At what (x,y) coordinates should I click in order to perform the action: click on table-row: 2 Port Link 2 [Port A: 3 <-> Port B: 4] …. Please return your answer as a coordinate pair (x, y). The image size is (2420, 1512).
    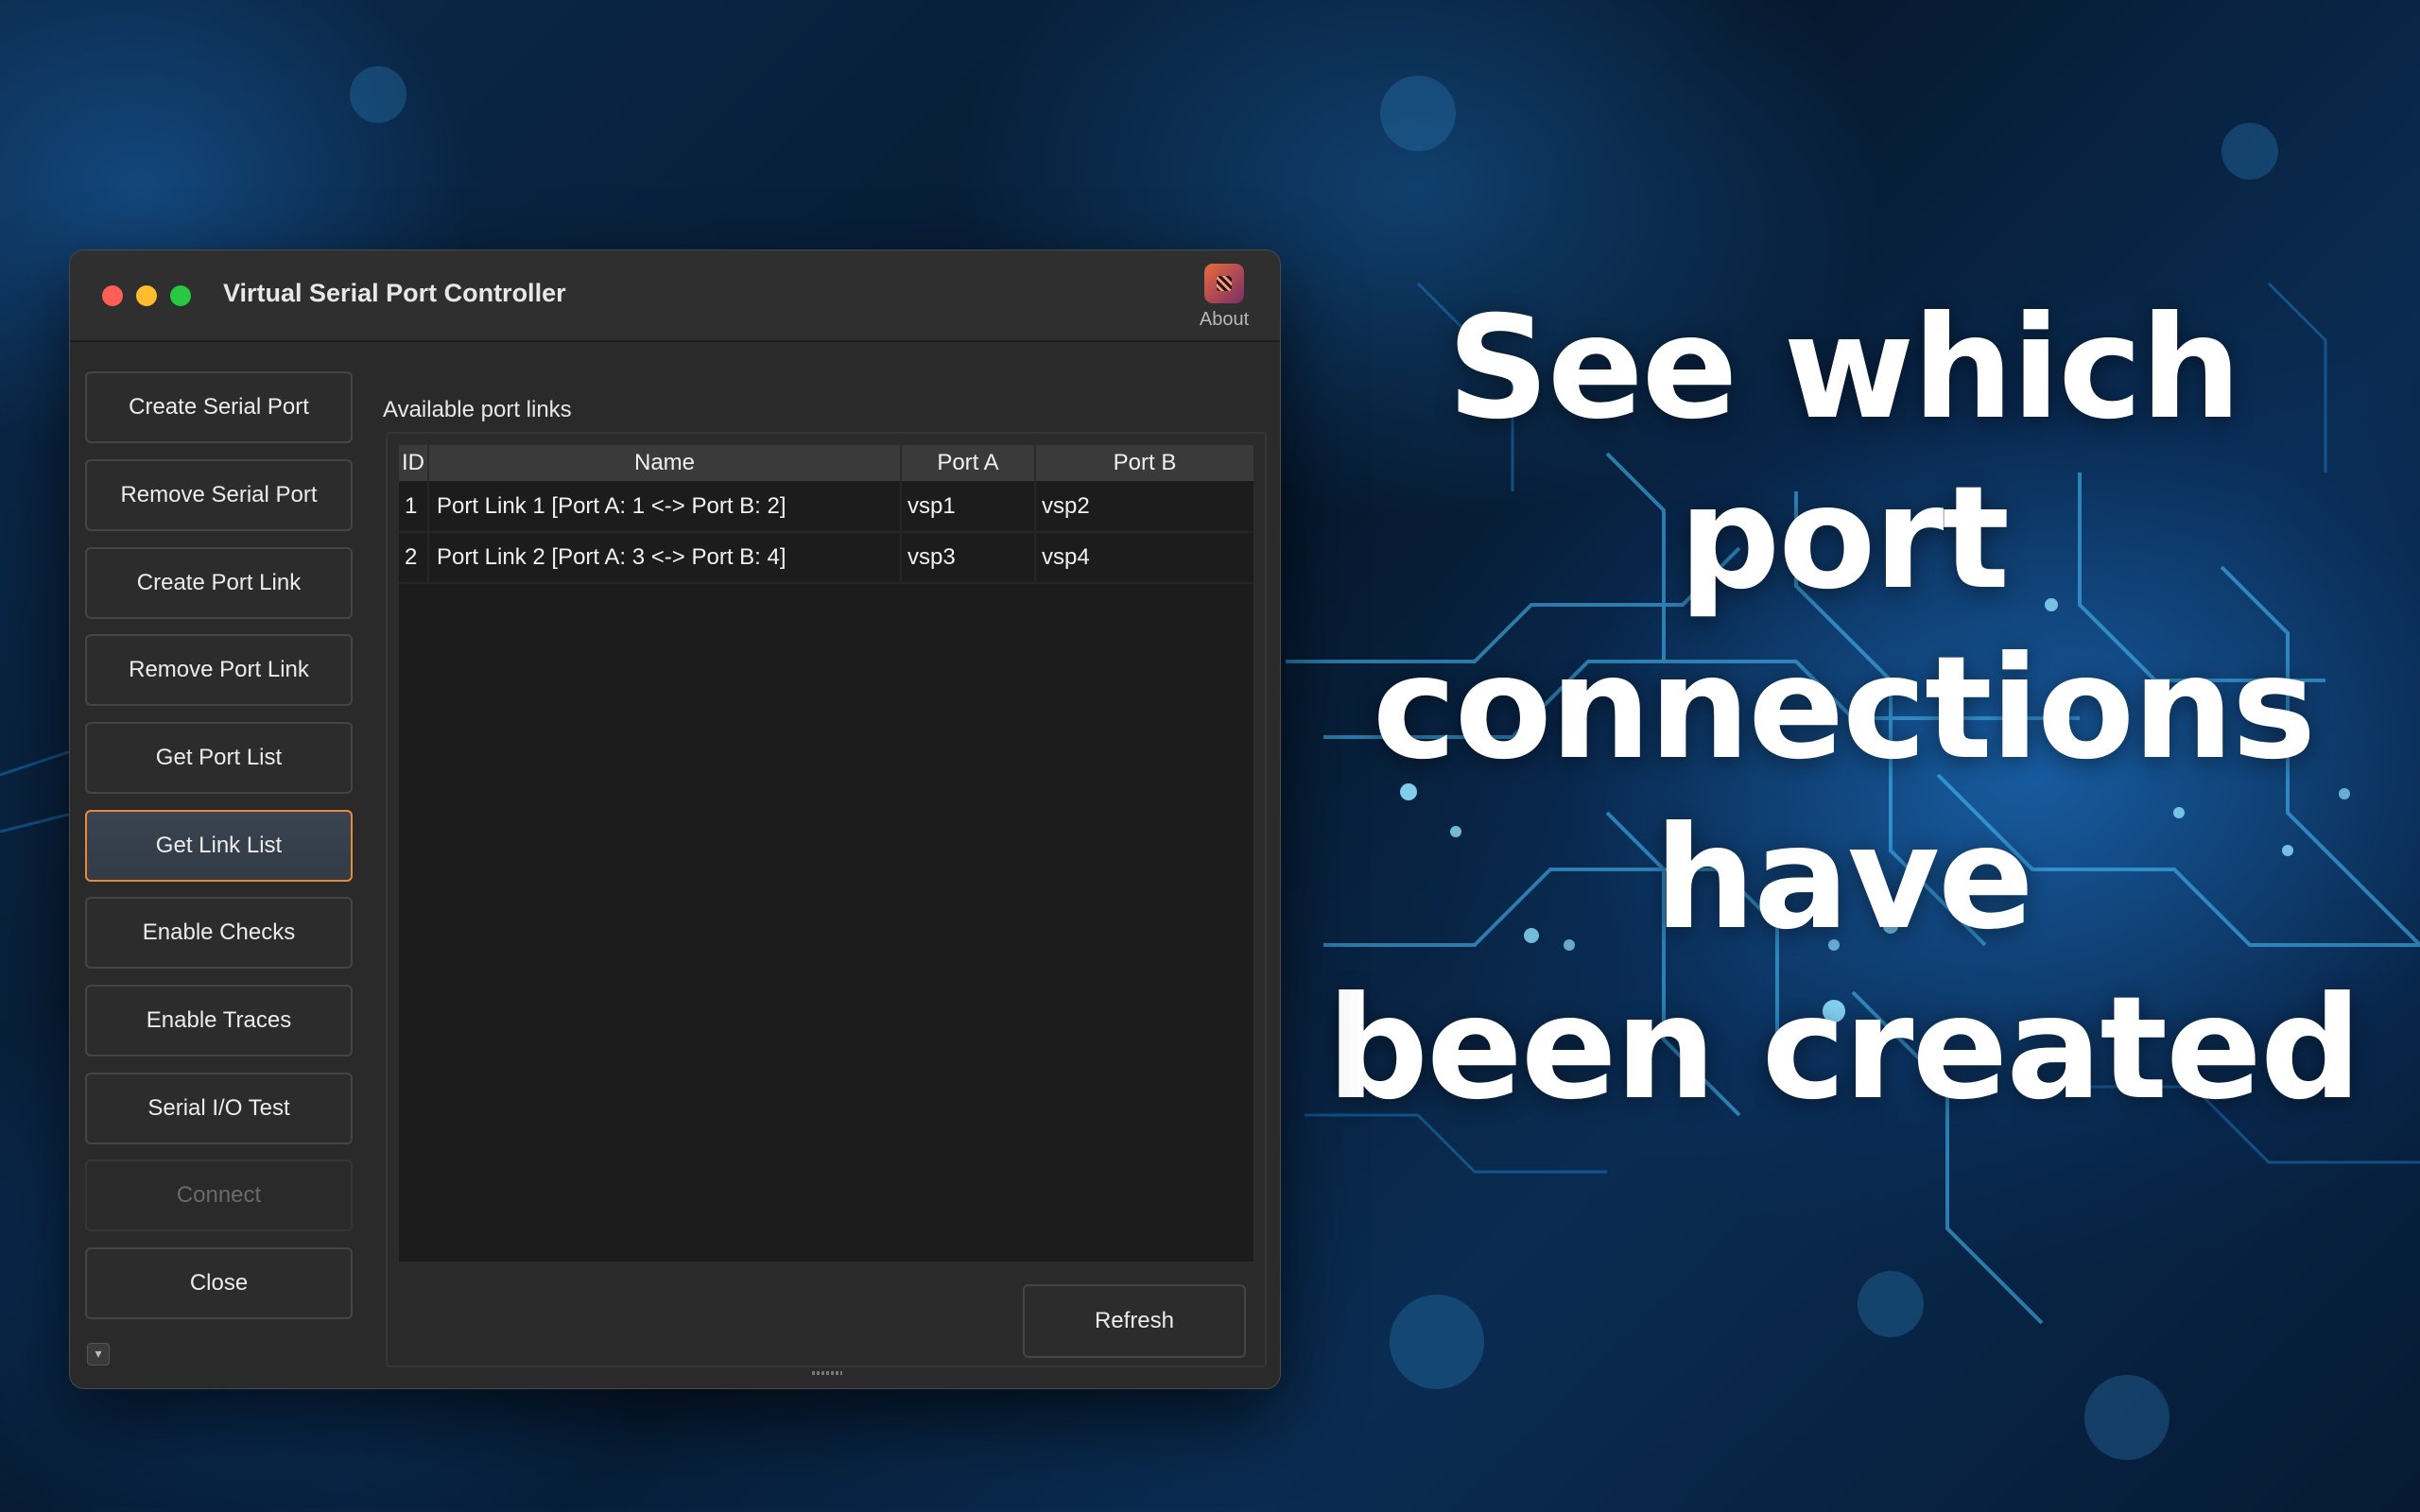
    Looking at the image, I should click on (826, 558).